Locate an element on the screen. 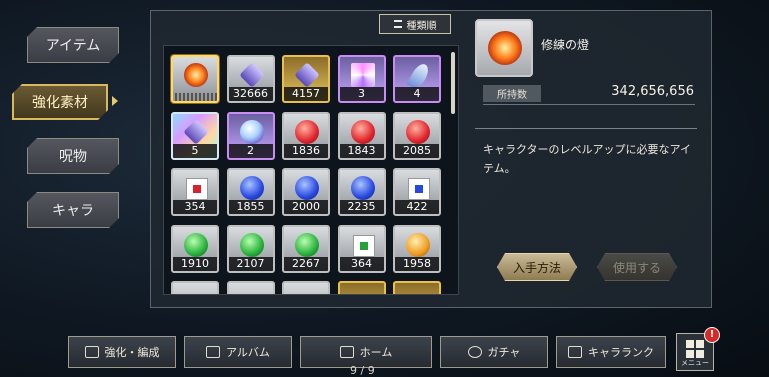  category-tab-label: アイテム is located at coordinates (73, 46).